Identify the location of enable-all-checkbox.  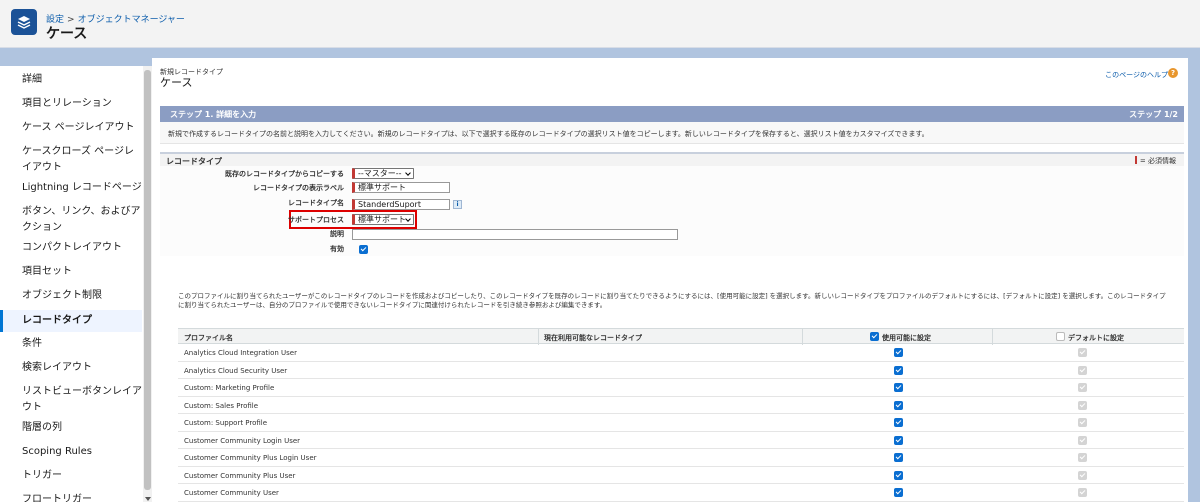
(874, 336).